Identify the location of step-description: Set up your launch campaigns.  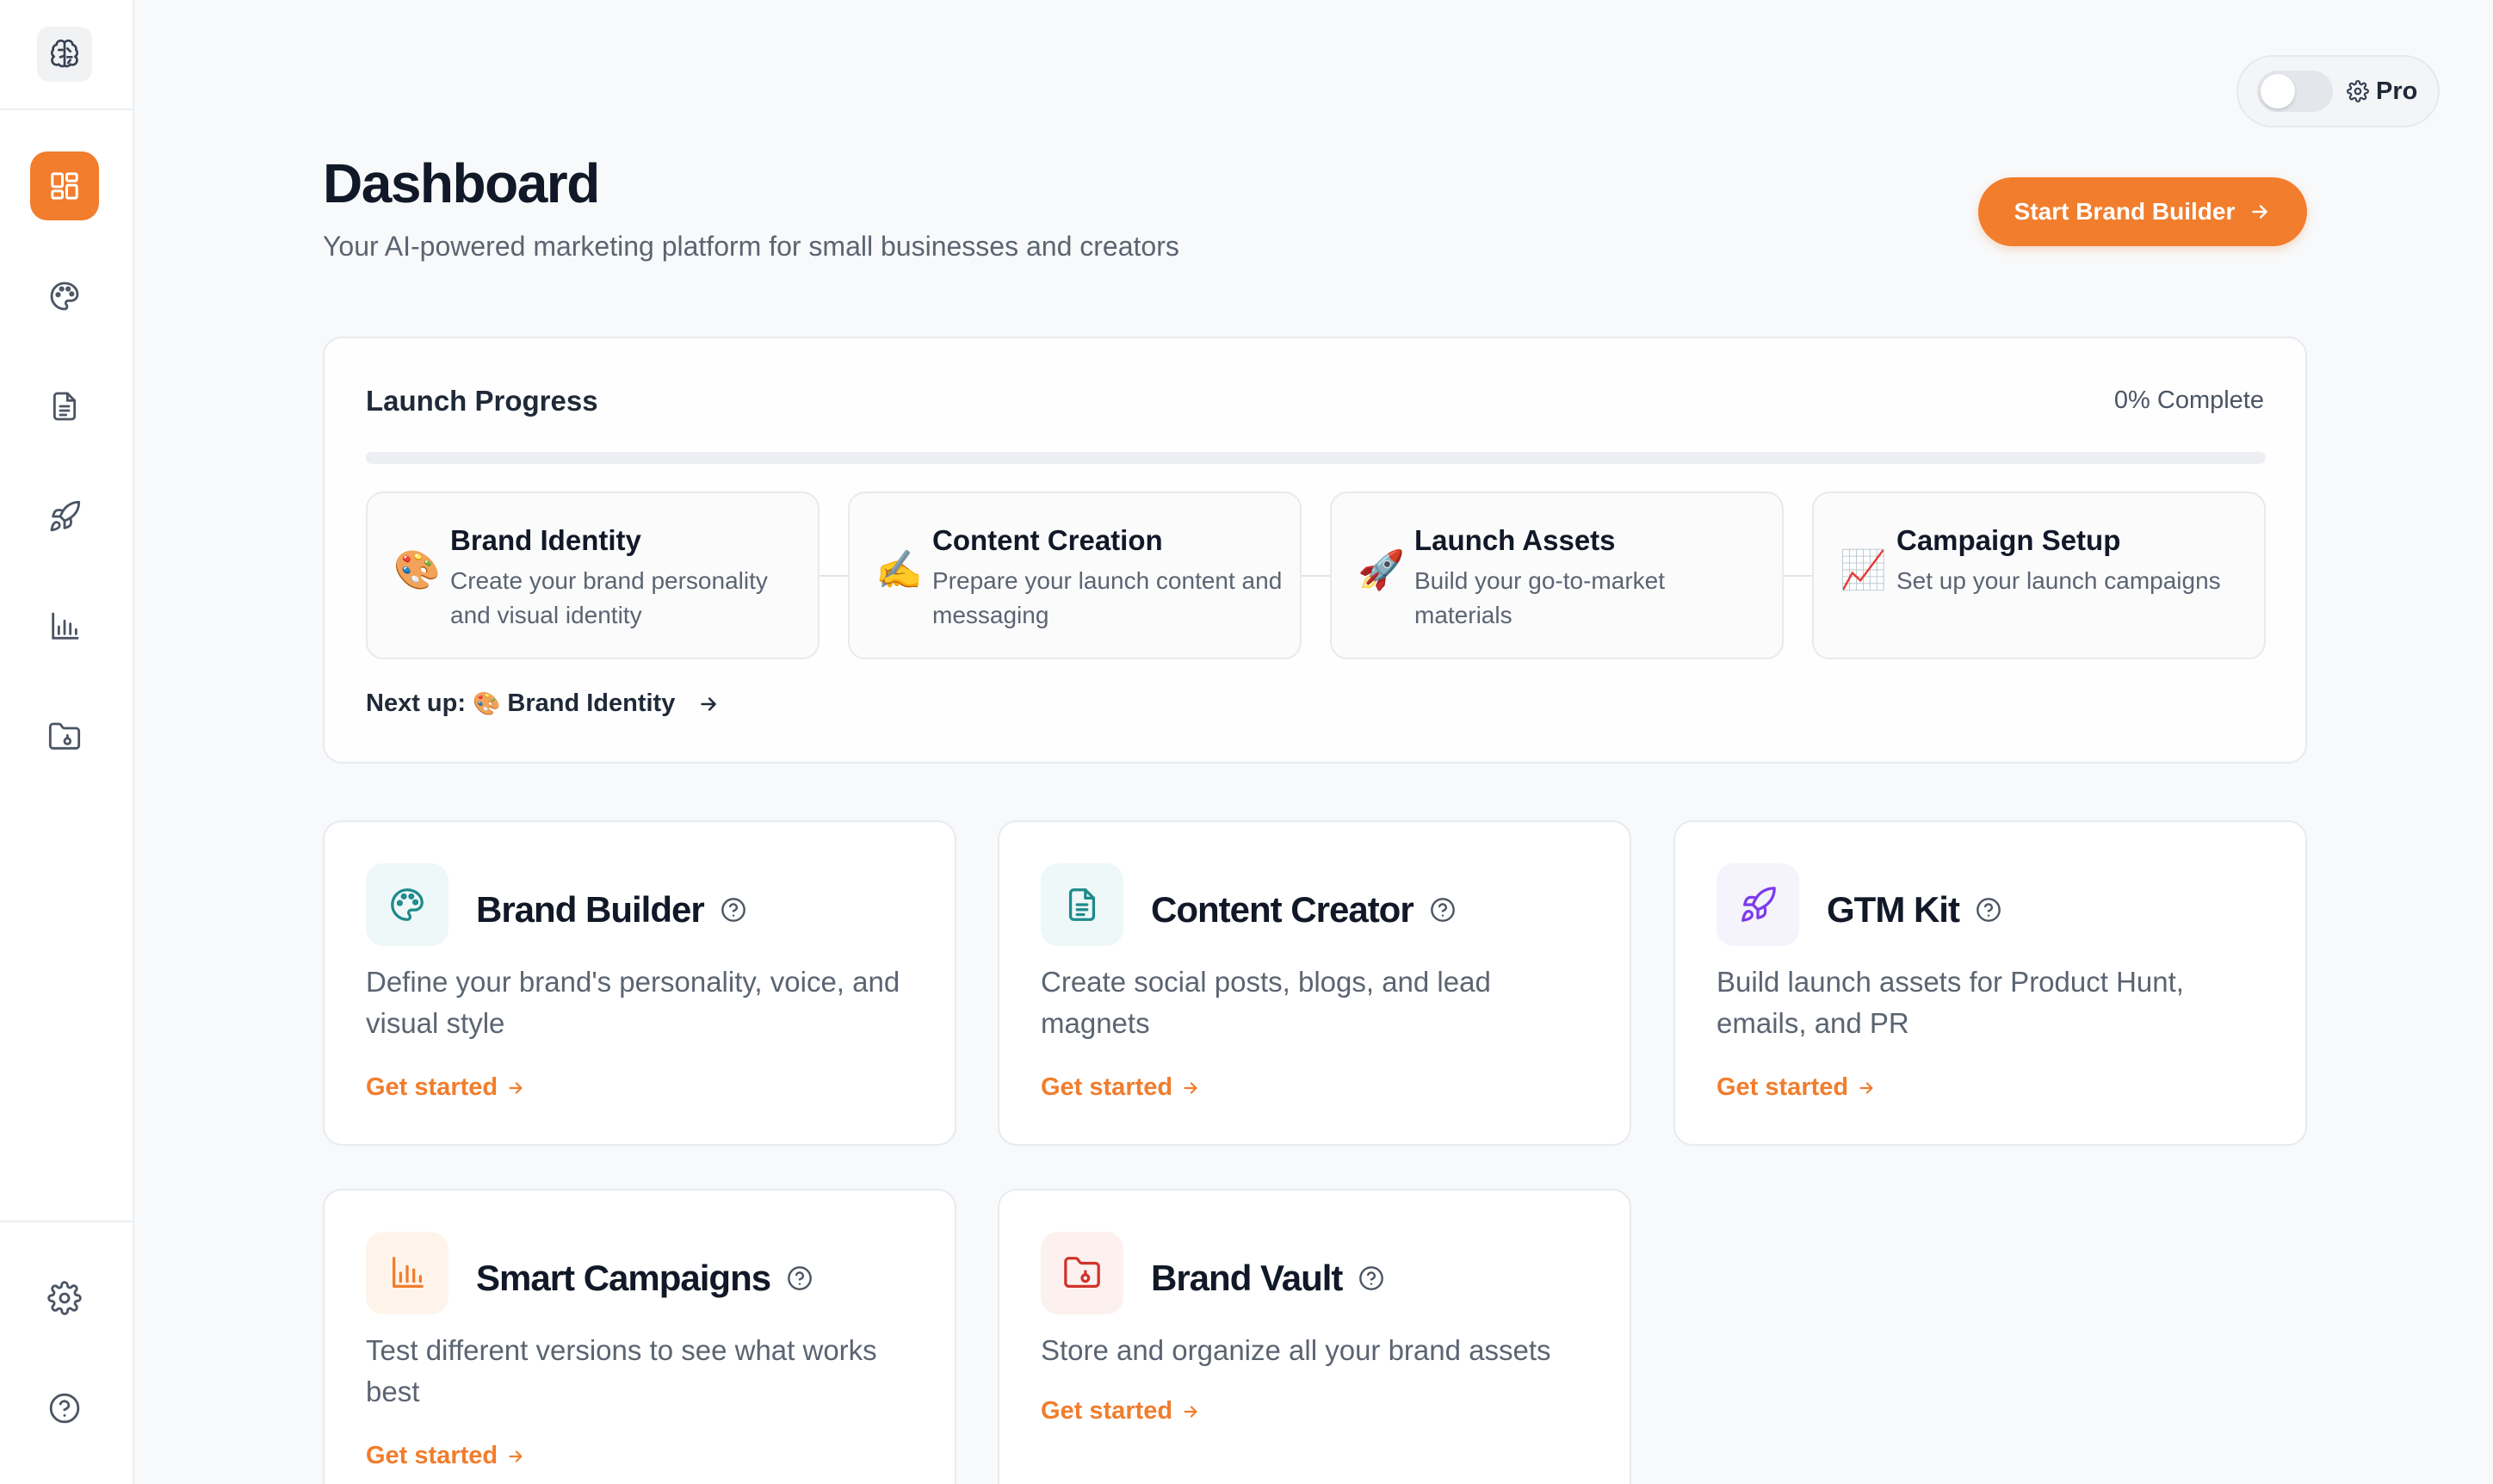
(2059, 580).